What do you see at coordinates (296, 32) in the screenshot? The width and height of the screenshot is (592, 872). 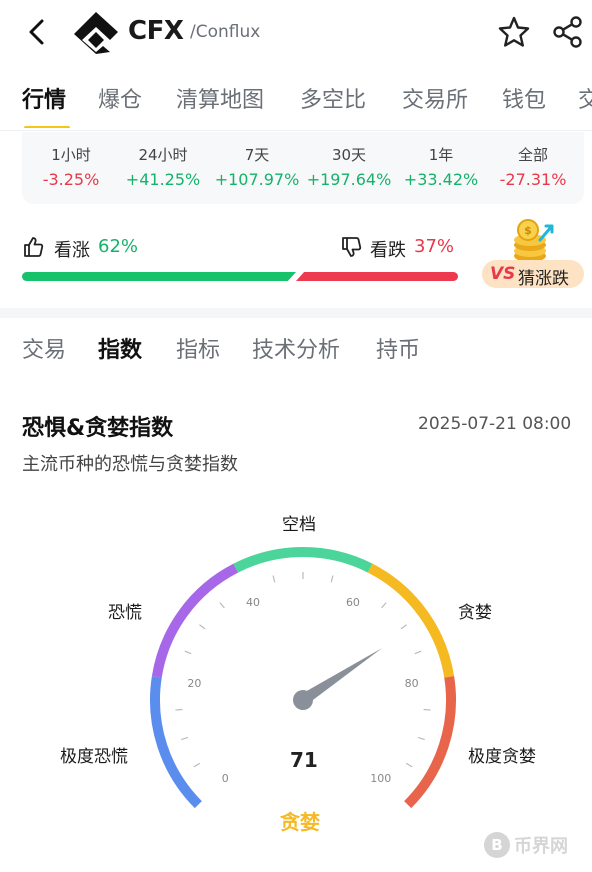 I see `top-bar: CFX /Conflux` at bounding box center [296, 32].